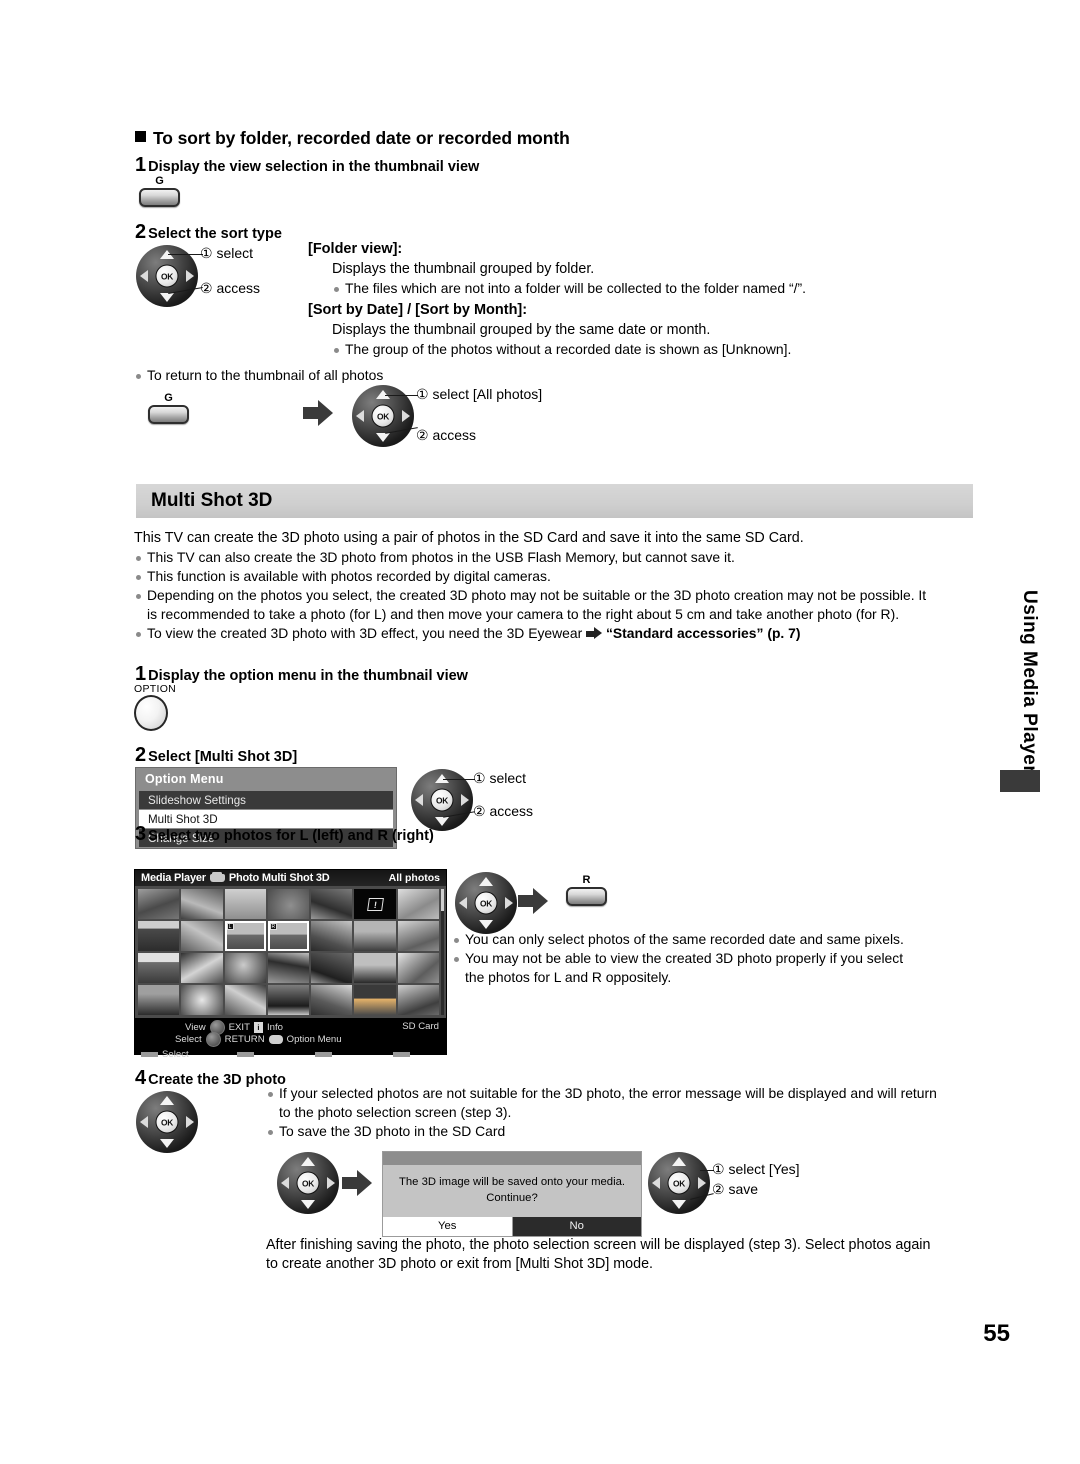 The image size is (1080, 1464). What do you see at coordinates (703, 633) in the screenshot?
I see `standard-accessories-link: “Standard accessories” (p. 7)` at bounding box center [703, 633].